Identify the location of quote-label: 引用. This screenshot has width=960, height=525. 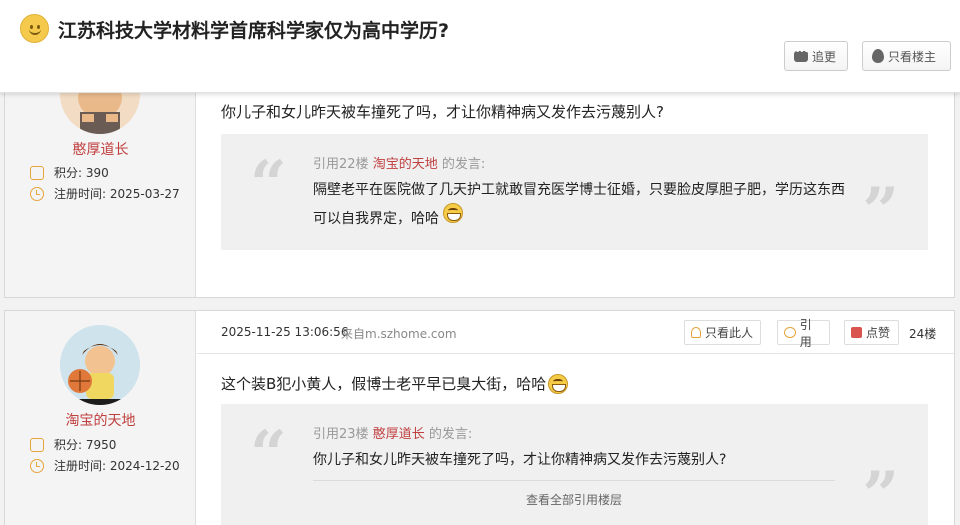
(805, 333).